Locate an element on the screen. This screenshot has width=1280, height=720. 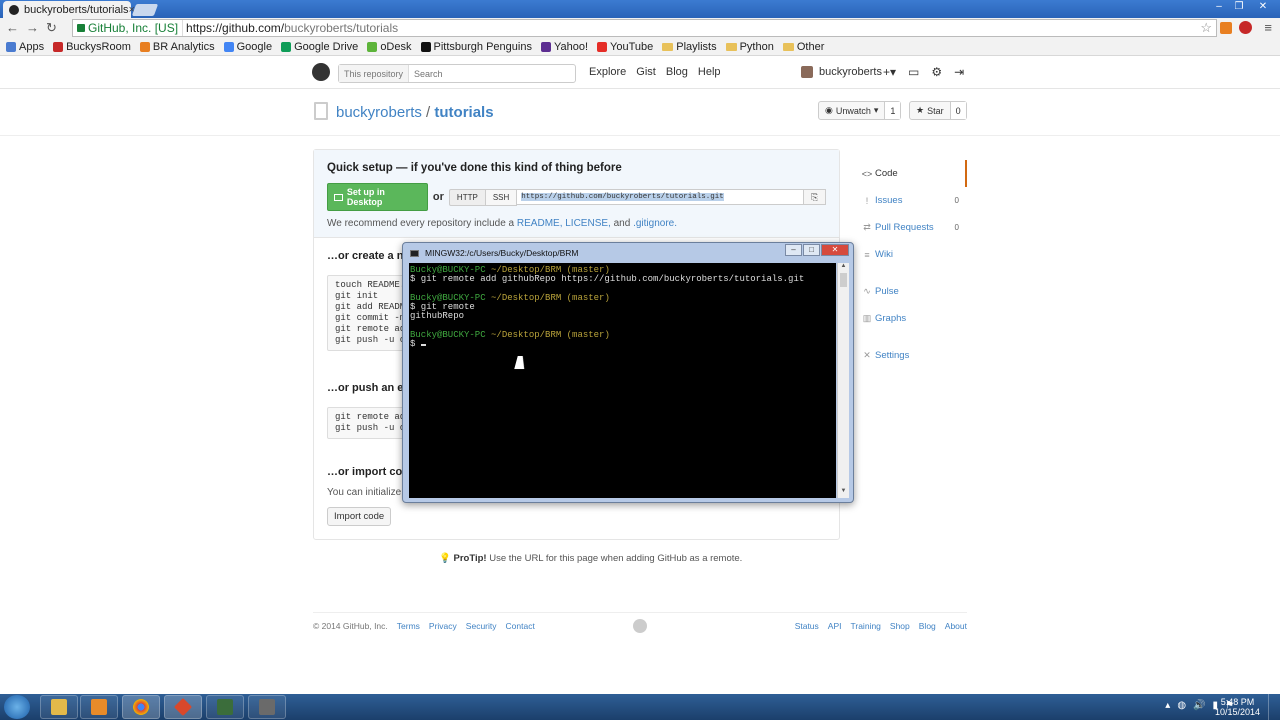
start-button is located at coordinates (17, 707).